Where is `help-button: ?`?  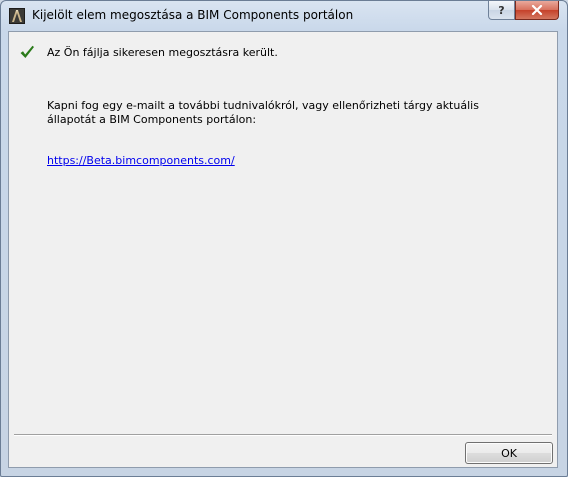
help-button: ? is located at coordinates (501, 10).